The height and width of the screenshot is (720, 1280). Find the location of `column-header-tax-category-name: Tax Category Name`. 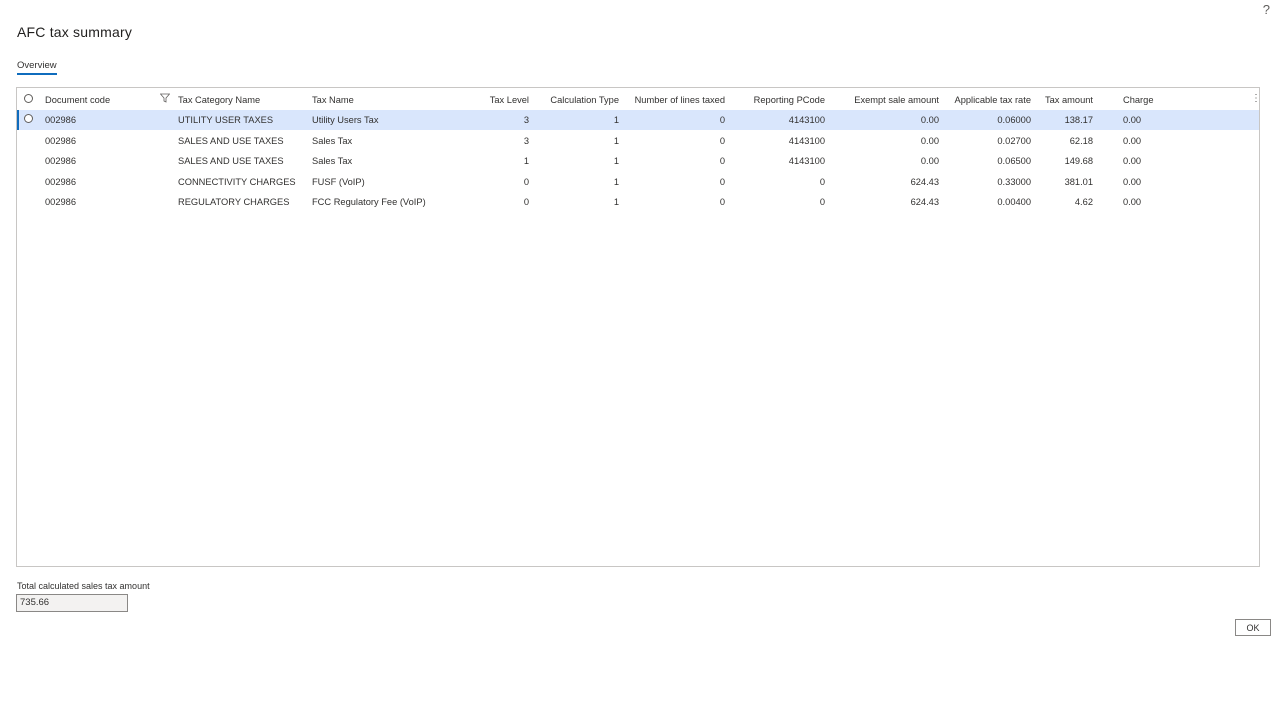

column-header-tax-category-name: Tax Category Name is located at coordinates (219, 100).